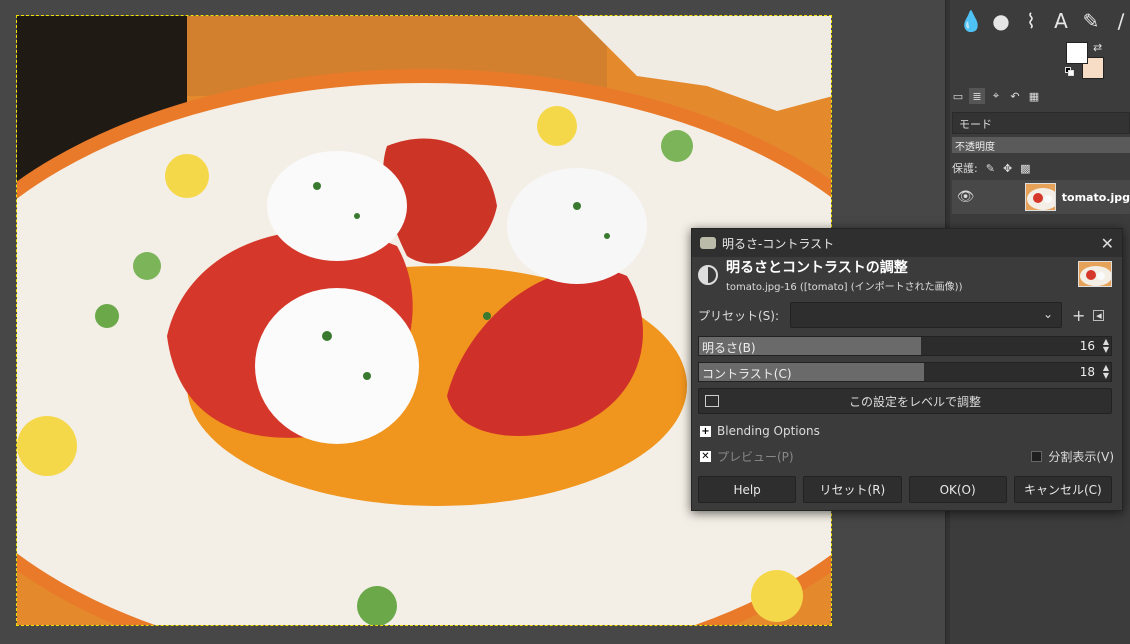 The width and height of the screenshot is (1130, 644). What do you see at coordinates (739, 315) in the screenshot?
I see `preset-label: プリセット(S):` at bounding box center [739, 315].